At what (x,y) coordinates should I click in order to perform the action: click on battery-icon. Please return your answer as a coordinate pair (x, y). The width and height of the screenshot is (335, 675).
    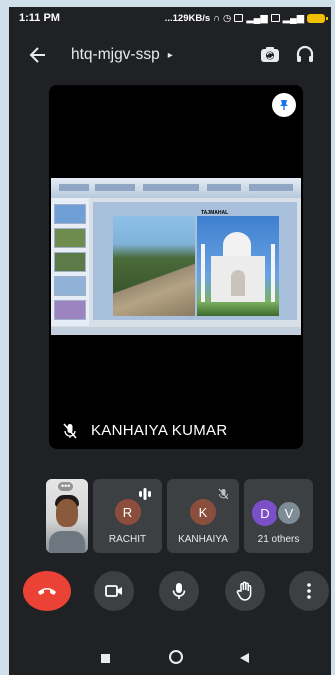
    Looking at the image, I should click on (317, 18).